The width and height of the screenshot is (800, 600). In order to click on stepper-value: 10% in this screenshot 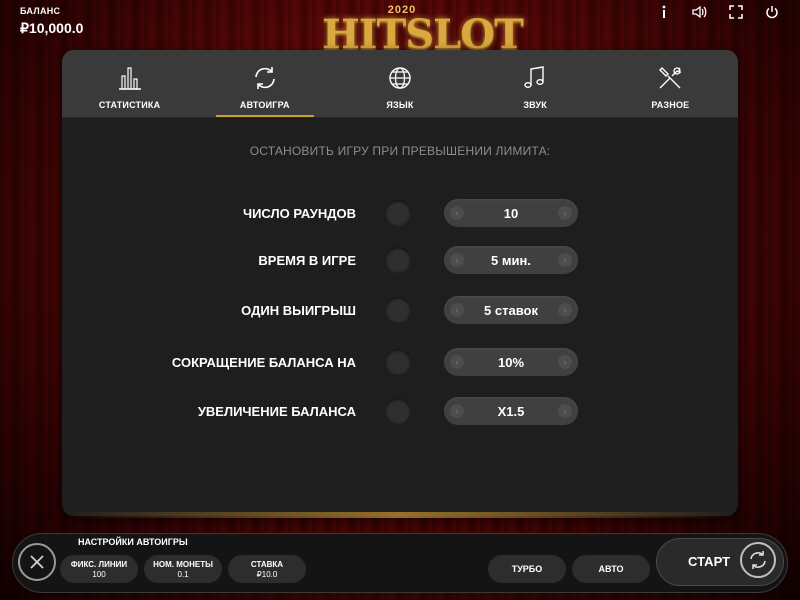, I will do `click(511, 362)`.